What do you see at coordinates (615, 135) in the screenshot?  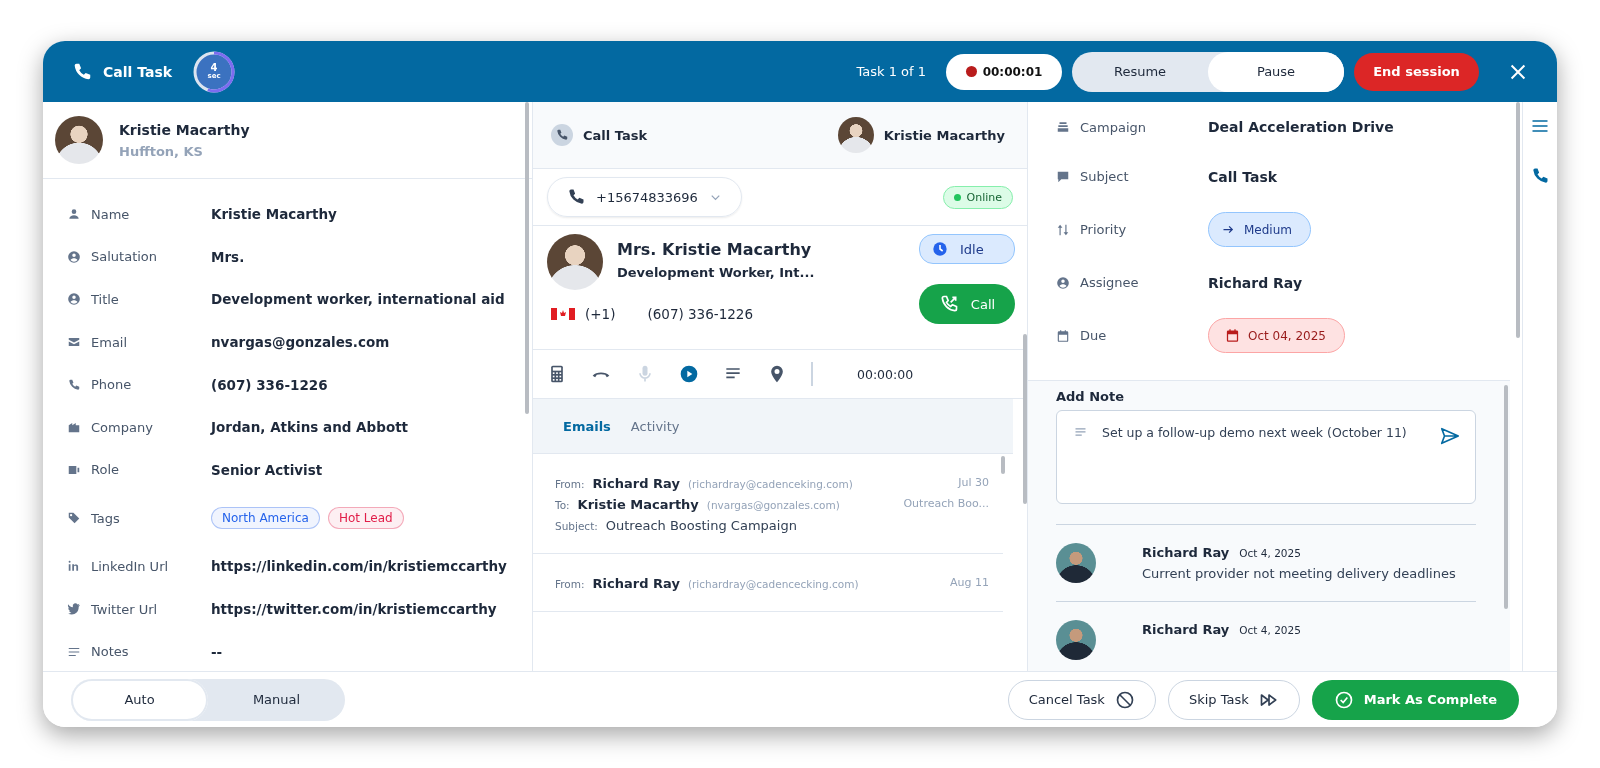 I see `panel-title: Call Task` at bounding box center [615, 135].